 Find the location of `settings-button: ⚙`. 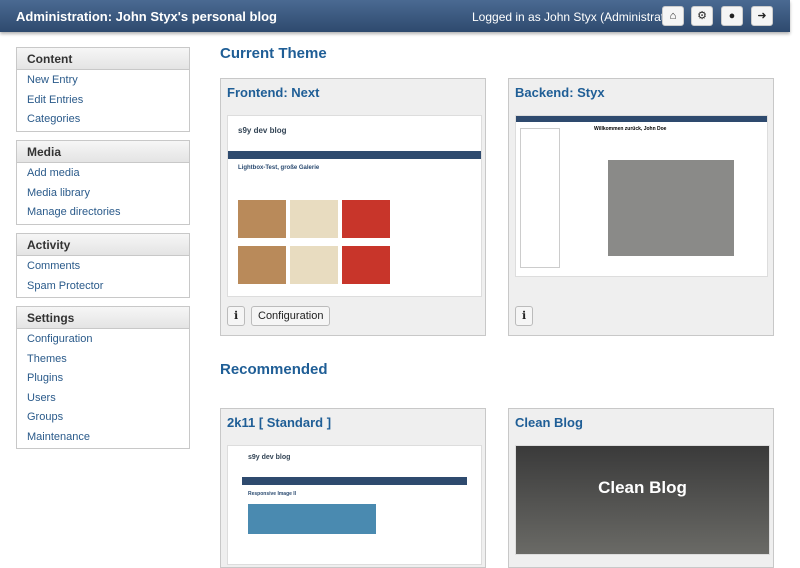

settings-button: ⚙ is located at coordinates (702, 16).